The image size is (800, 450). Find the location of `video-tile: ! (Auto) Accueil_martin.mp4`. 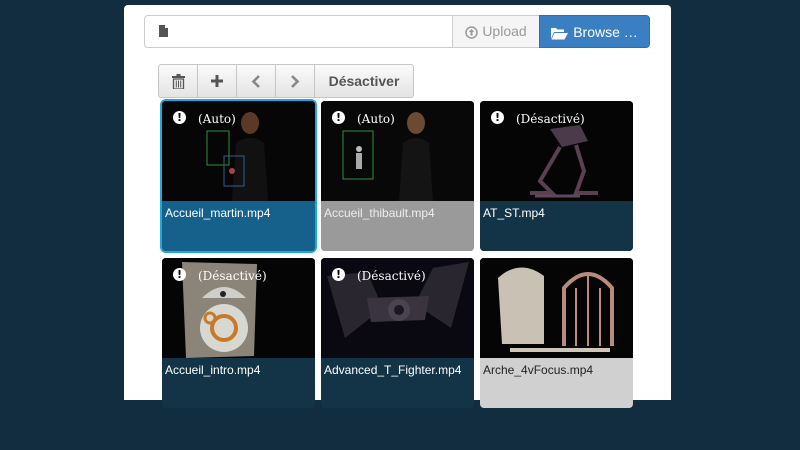

video-tile: ! (Auto) Accueil_martin.mp4 is located at coordinates (238, 176).